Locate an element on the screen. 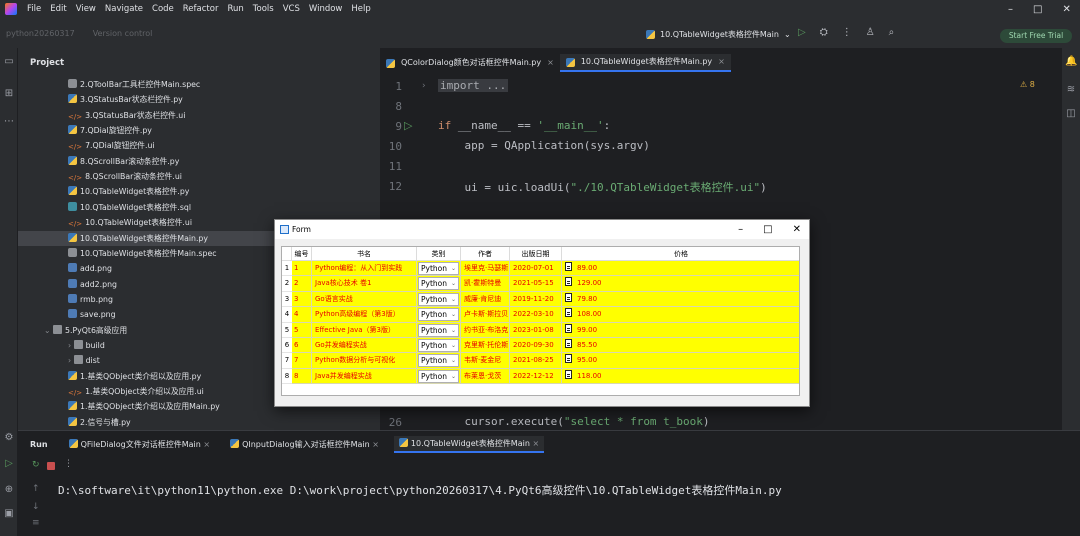  project-tree-item: 7.QDial旋钮控件.py is located at coordinates (199, 130).